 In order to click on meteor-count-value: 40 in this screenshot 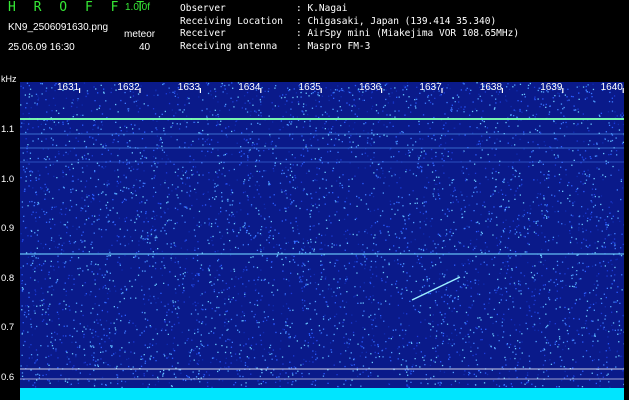, I will do `click(145, 47)`.